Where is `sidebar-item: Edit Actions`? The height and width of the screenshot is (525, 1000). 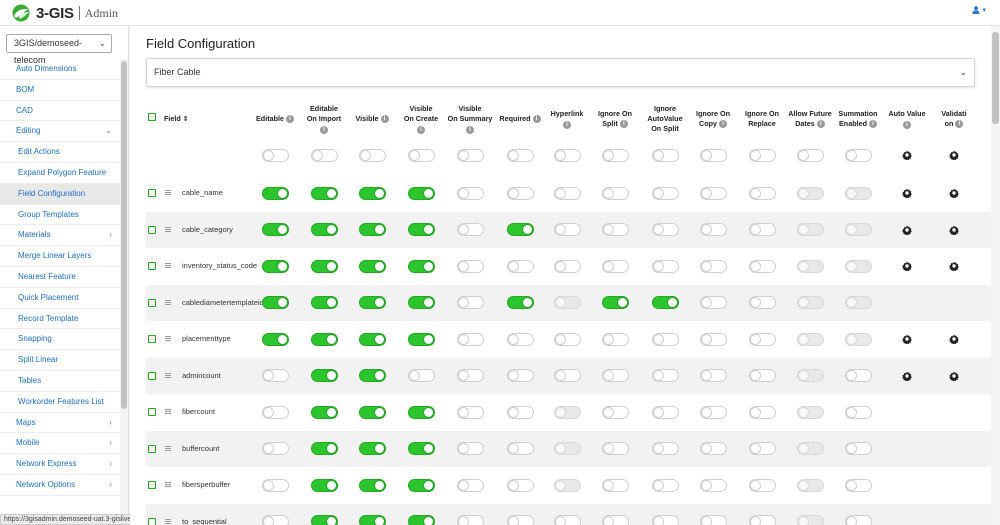 sidebar-item: Edit Actions is located at coordinates (60, 152).